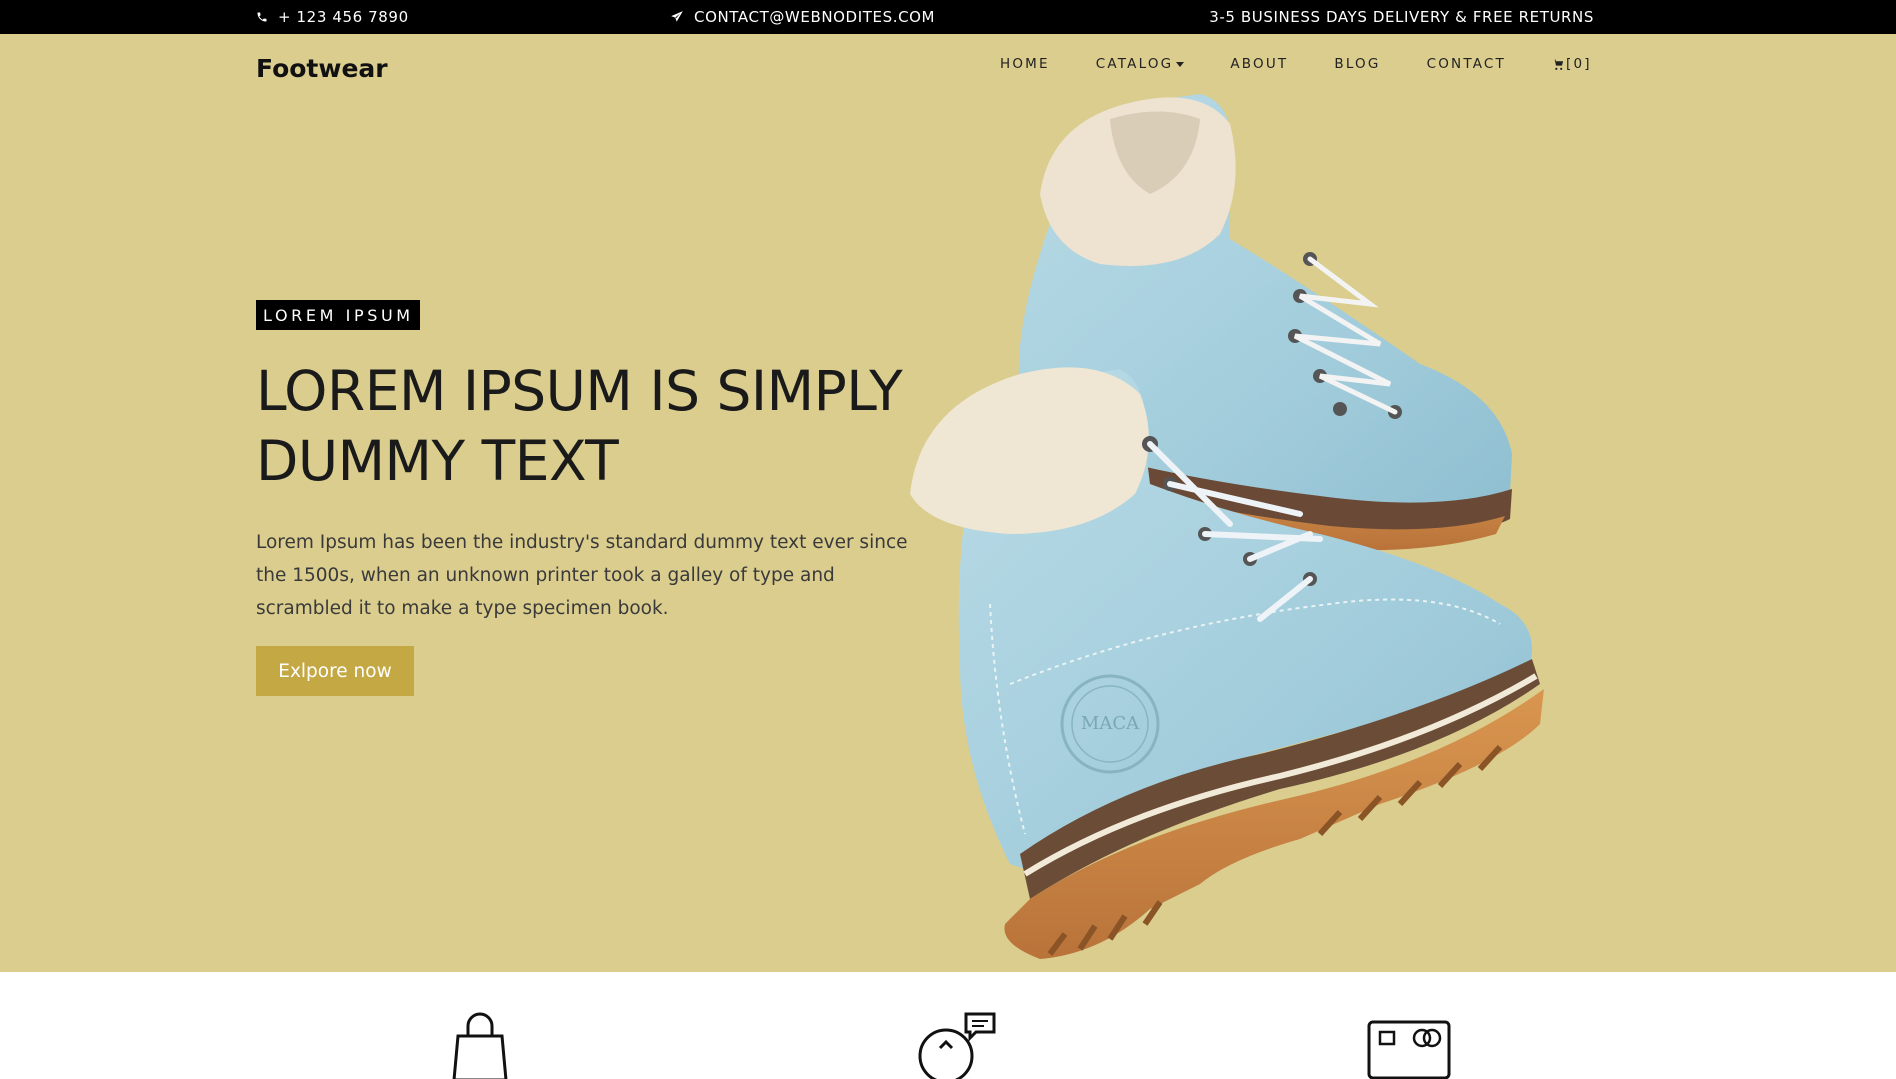 The height and width of the screenshot is (1079, 1896). I want to click on card-payment-icon, so click(1409, 1049).